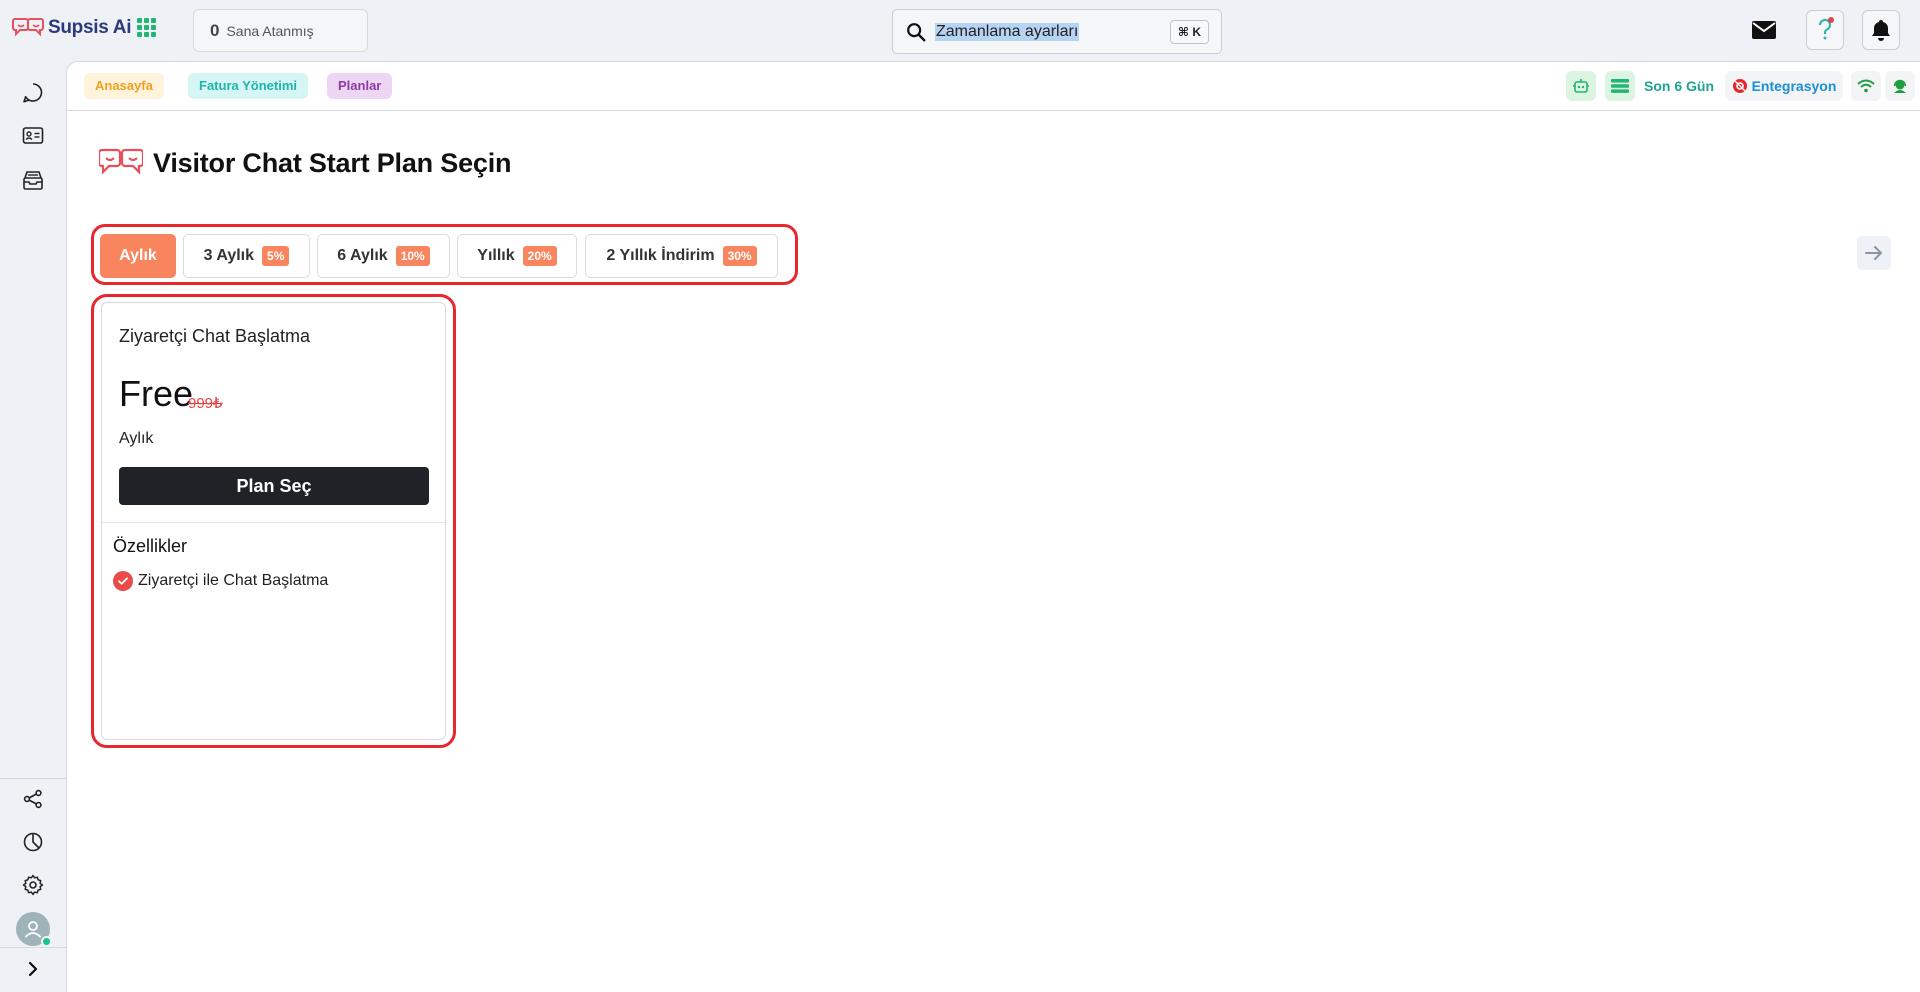 The width and height of the screenshot is (1920, 992). What do you see at coordinates (739, 256) in the screenshot?
I see `discount-badge: 30%` at bounding box center [739, 256].